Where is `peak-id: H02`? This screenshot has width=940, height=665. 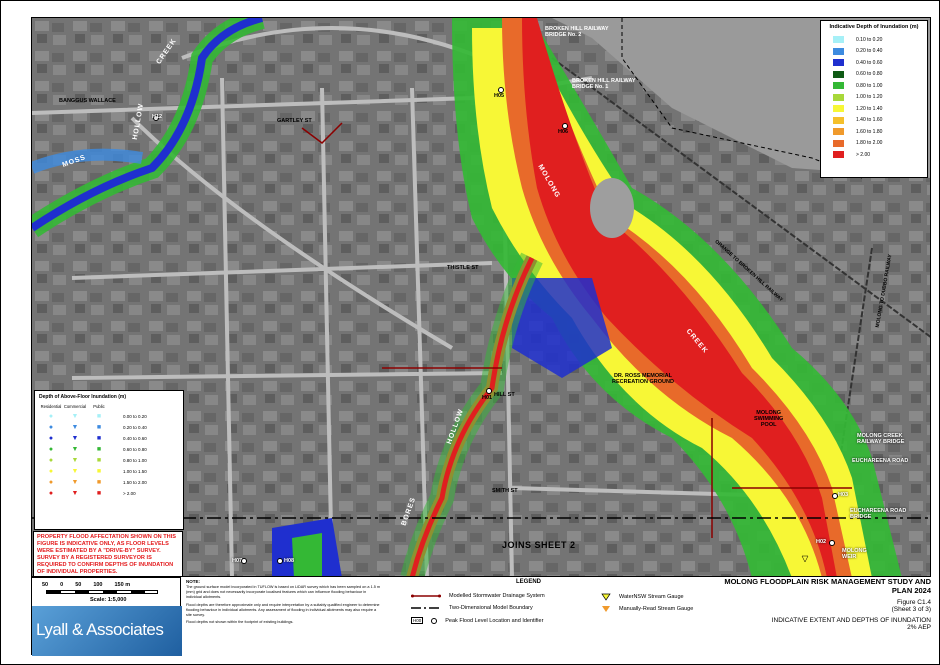
peak-id: H02 is located at coordinates (821, 542).